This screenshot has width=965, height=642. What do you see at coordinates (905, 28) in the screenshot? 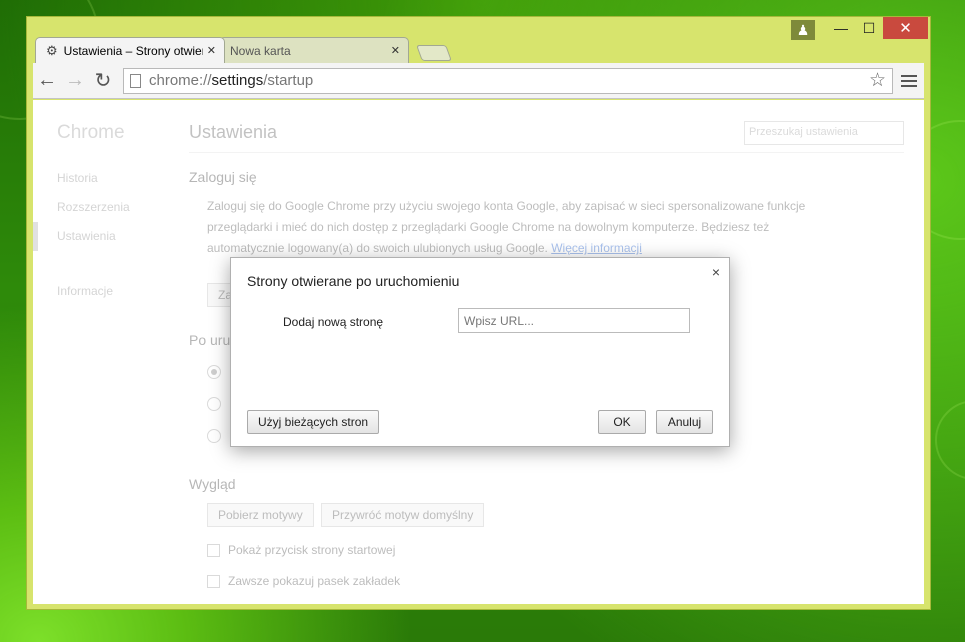
I see `close-window-button: ✕` at bounding box center [905, 28].